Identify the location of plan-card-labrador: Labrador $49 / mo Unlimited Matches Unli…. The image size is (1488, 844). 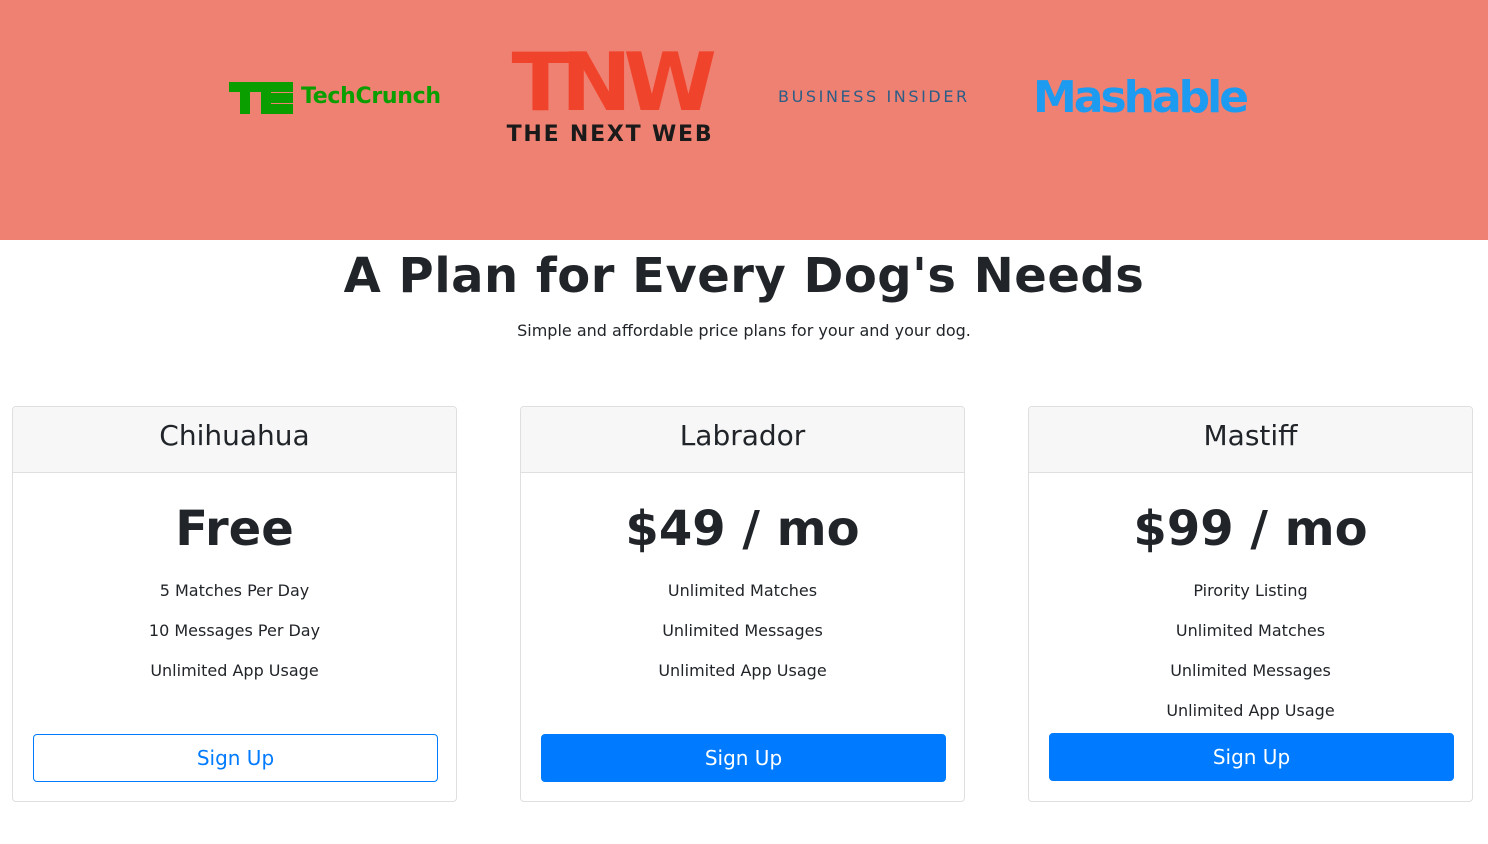
(742, 604).